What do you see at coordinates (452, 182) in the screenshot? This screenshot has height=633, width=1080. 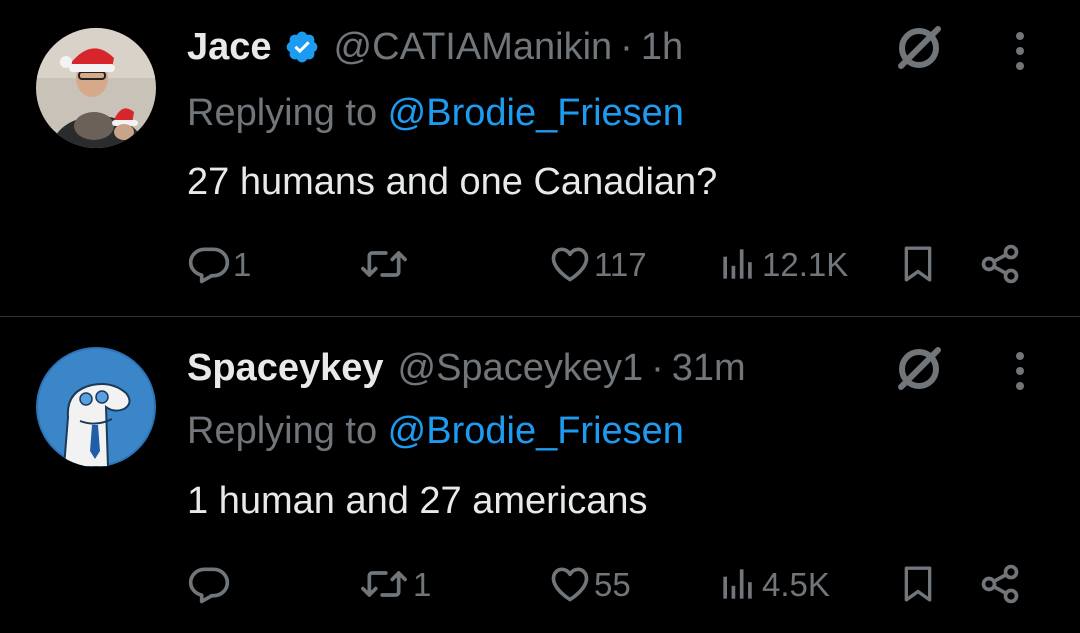 I see `tweet-text: 27 humans and one Canadian?` at bounding box center [452, 182].